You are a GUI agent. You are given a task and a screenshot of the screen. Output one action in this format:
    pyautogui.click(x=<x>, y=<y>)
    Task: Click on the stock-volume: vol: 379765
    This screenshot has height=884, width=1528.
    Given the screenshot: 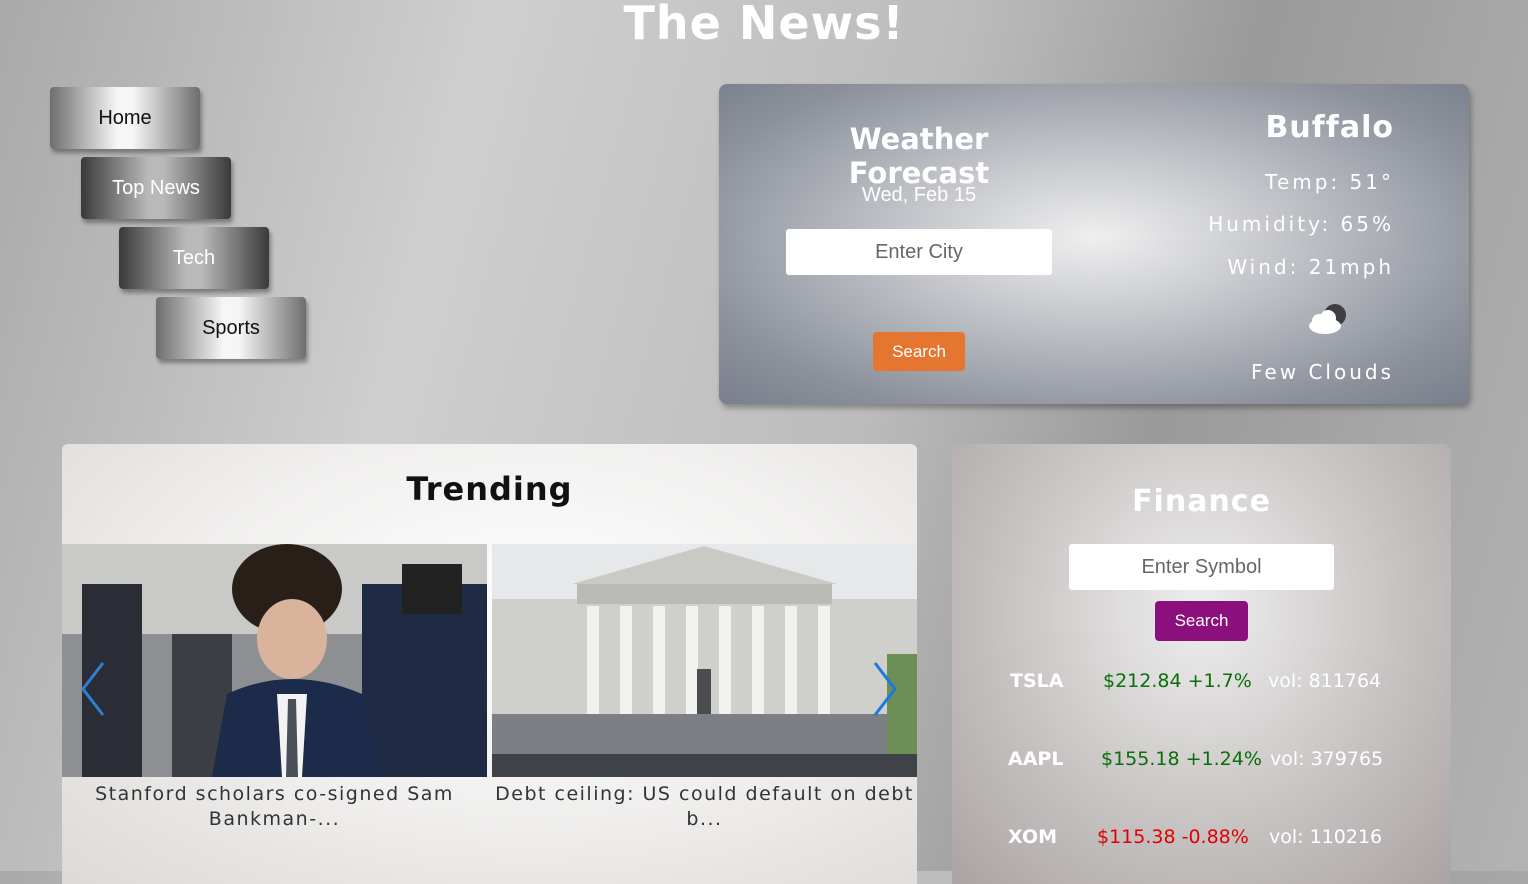 What is the action you would take?
    pyautogui.click(x=1327, y=759)
    